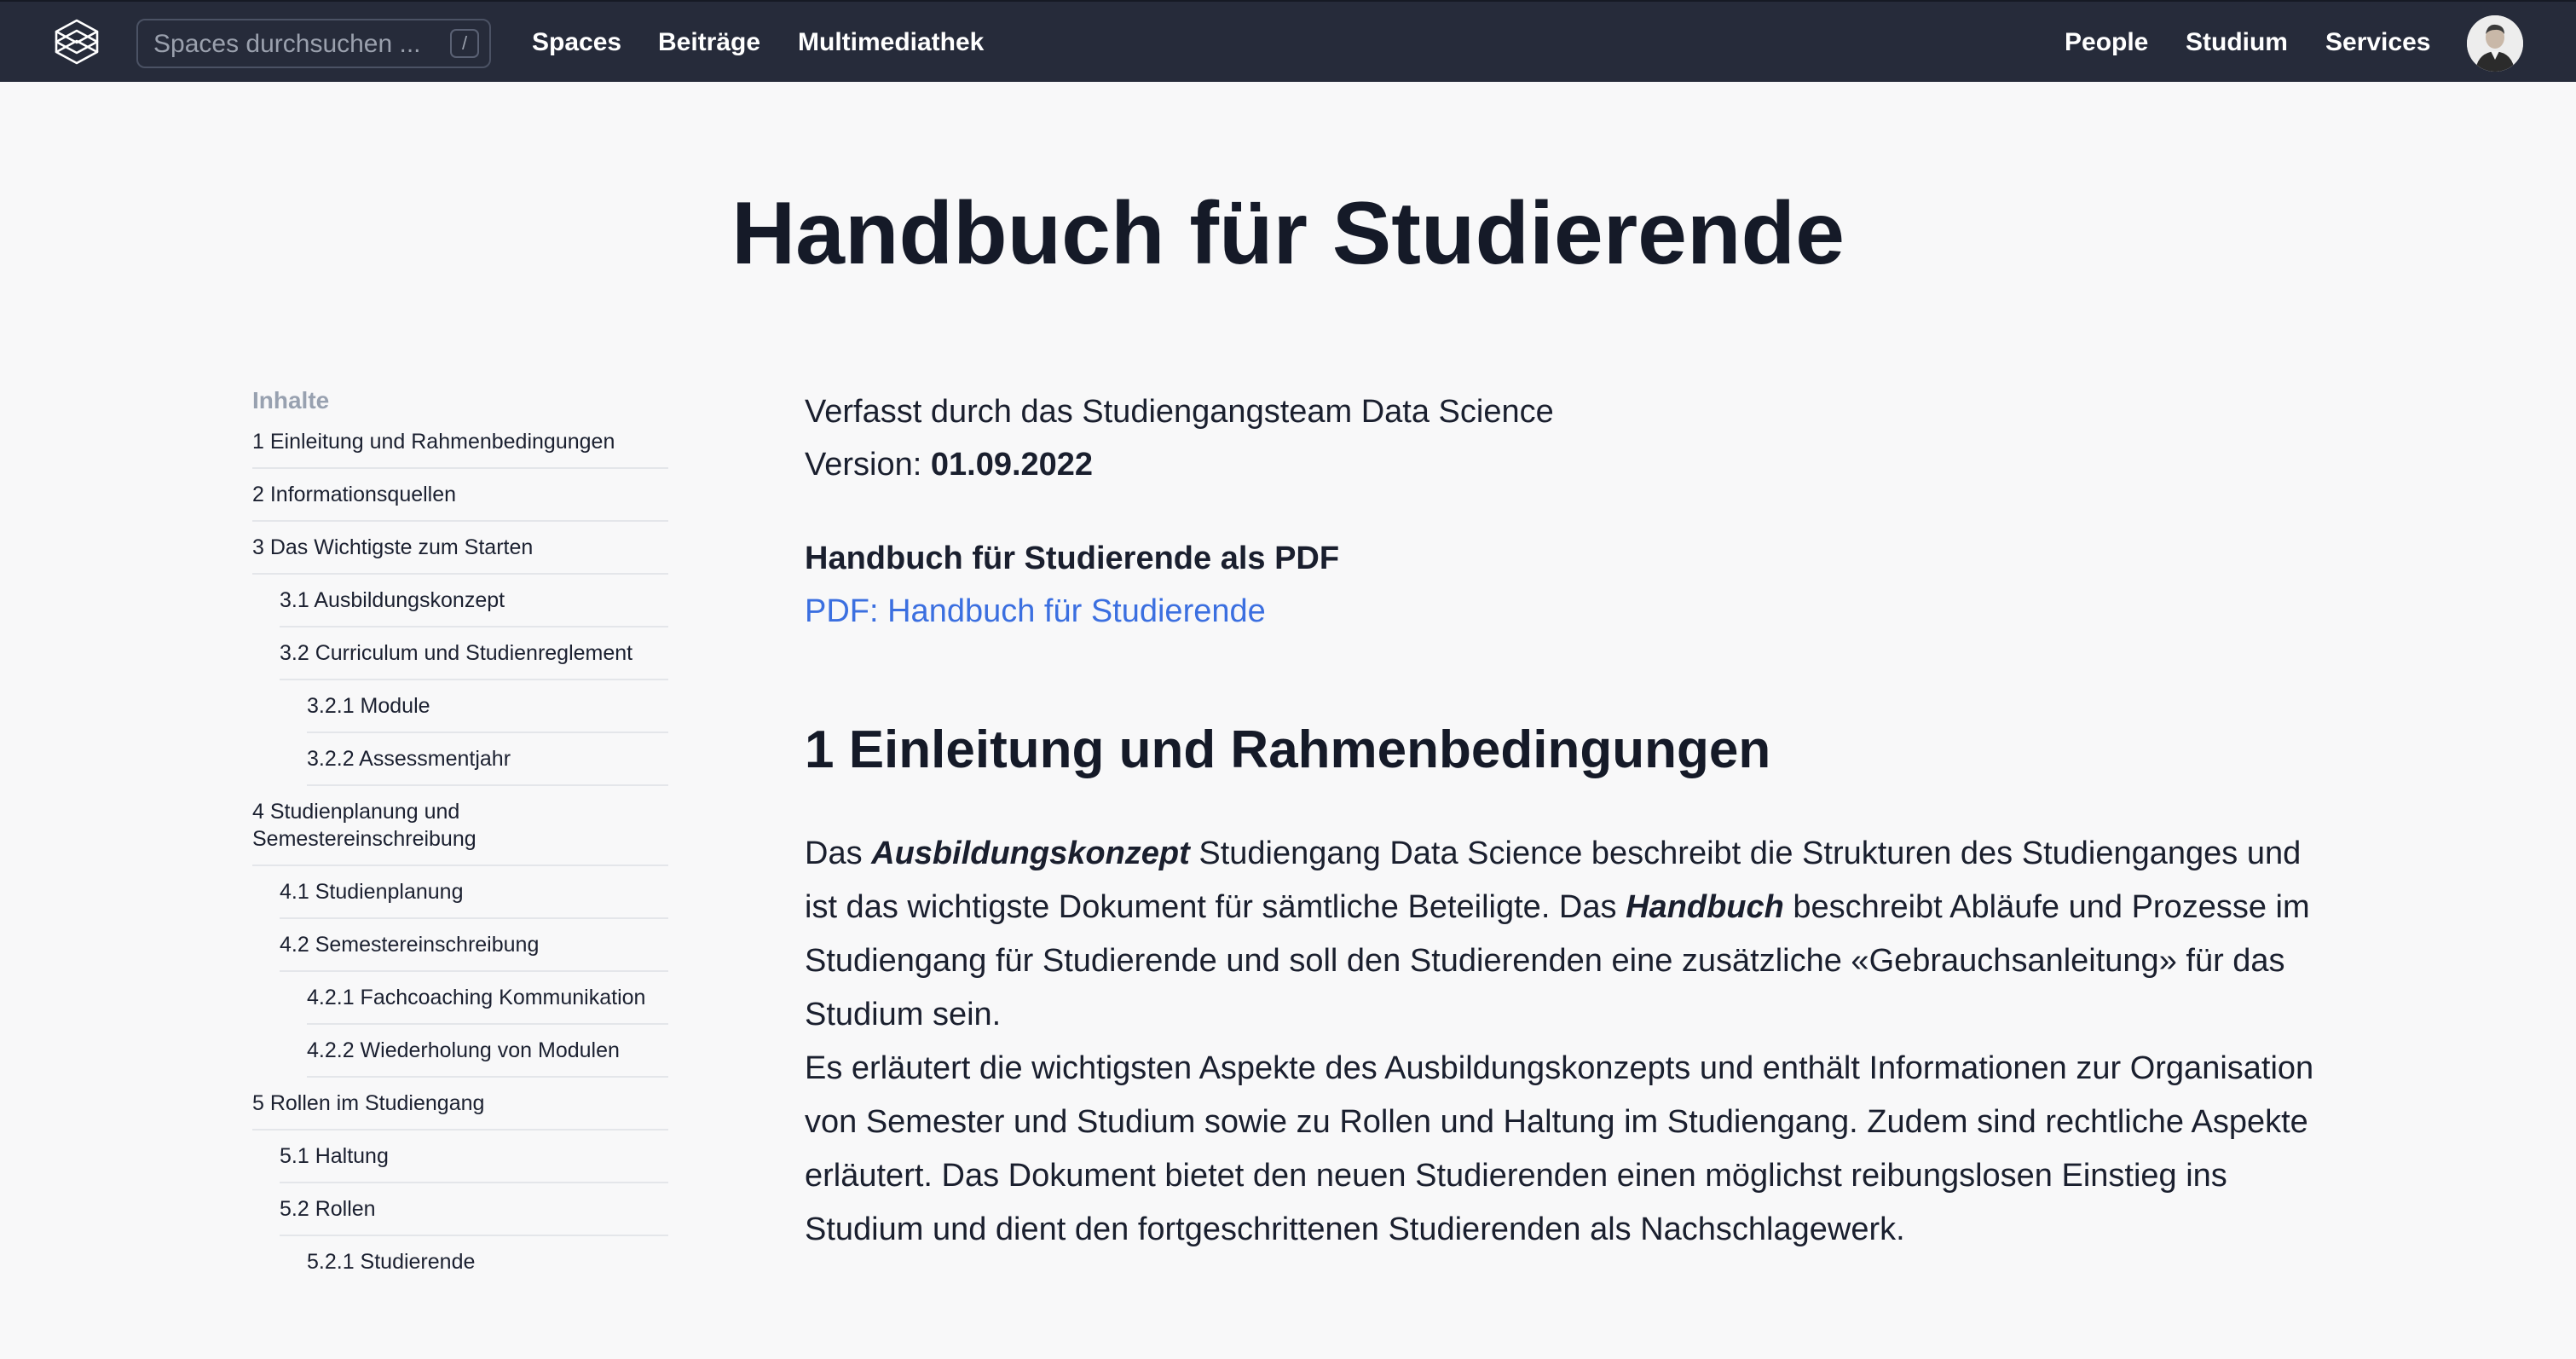 This screenshot has height=1359, width=2576. I want to click on user-avatar, so click(2495, 43).